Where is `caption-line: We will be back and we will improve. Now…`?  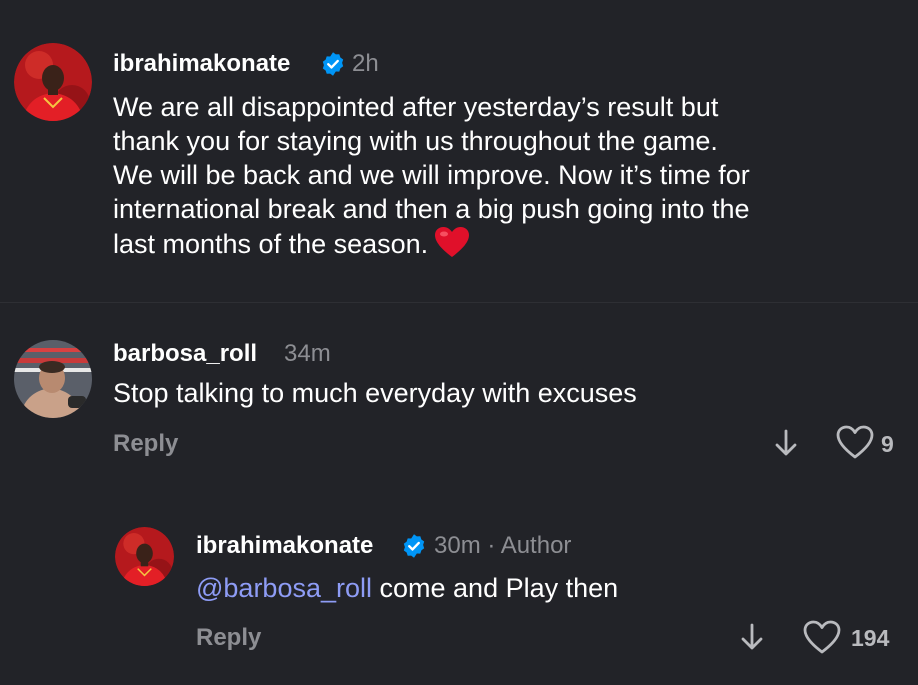 caption-line: We will be back and we will improve. Now… is located at coordinates (431, 175).